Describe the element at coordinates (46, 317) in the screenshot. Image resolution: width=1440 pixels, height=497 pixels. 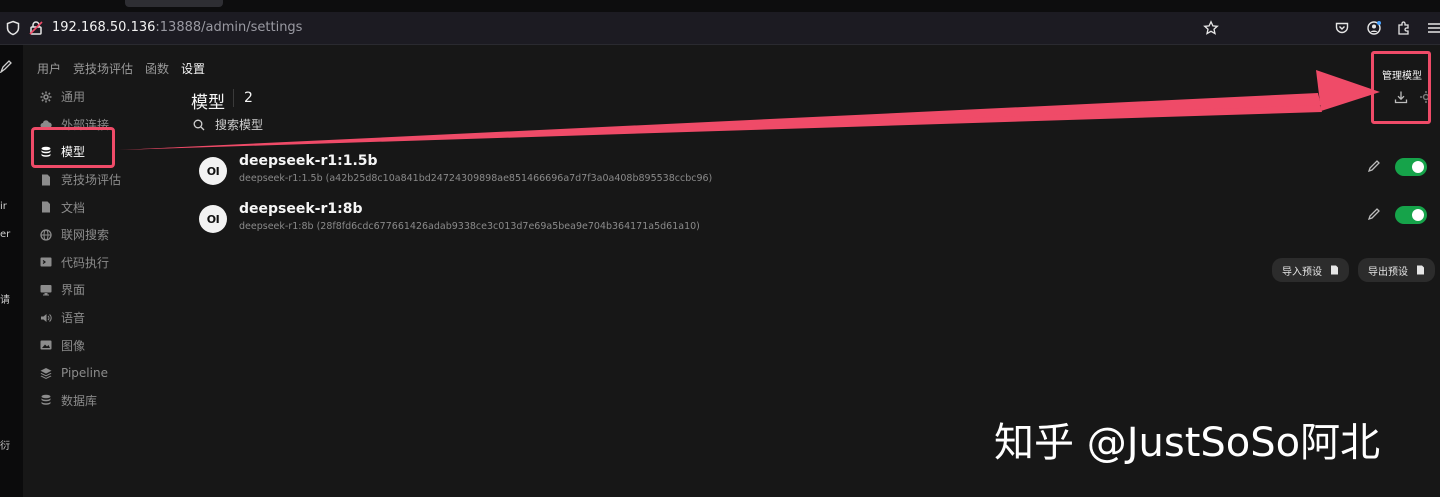
I see `speaker-icon` at that location.